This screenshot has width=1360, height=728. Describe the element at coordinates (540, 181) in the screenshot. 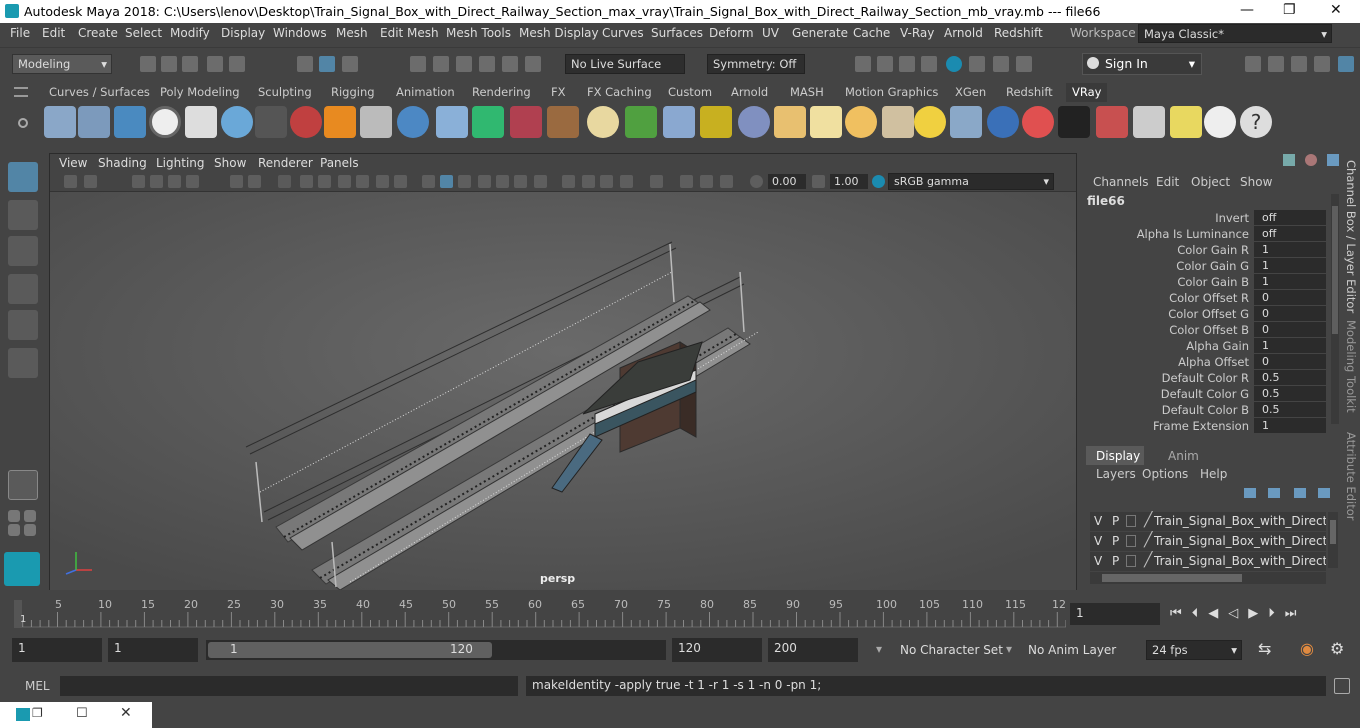

I see `ambient-occlusion-icon` at that location.